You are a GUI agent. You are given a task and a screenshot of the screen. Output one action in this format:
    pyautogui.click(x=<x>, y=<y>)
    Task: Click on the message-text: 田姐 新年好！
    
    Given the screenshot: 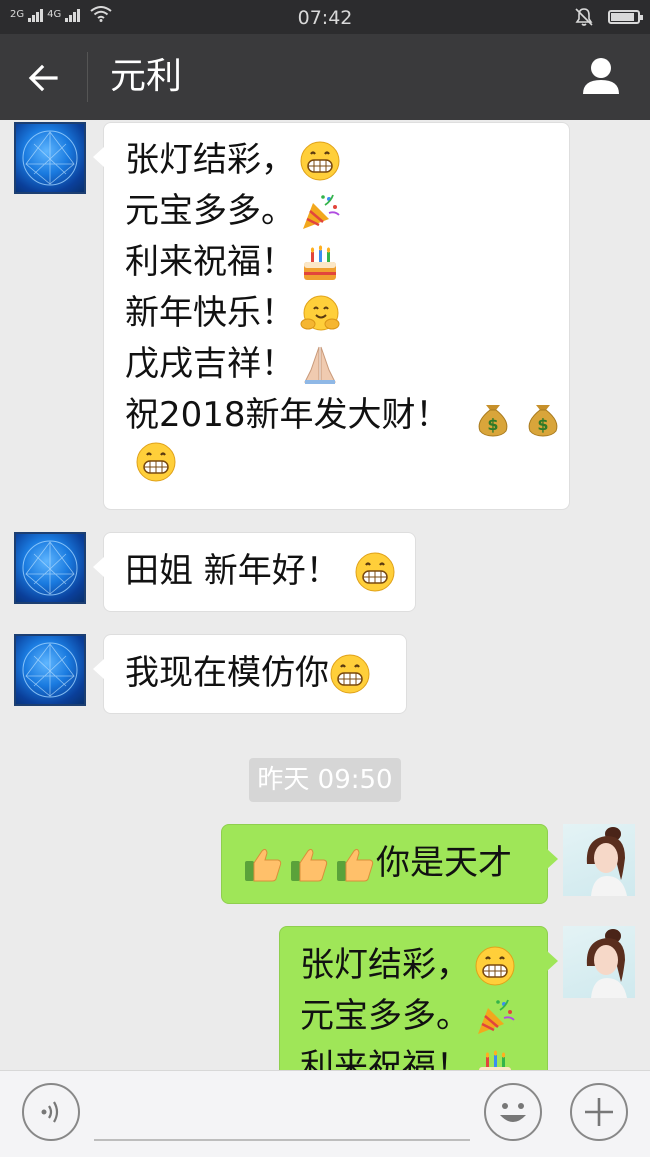 What is the action you would take?
    pyautogui.click(x=232, y=571)
    